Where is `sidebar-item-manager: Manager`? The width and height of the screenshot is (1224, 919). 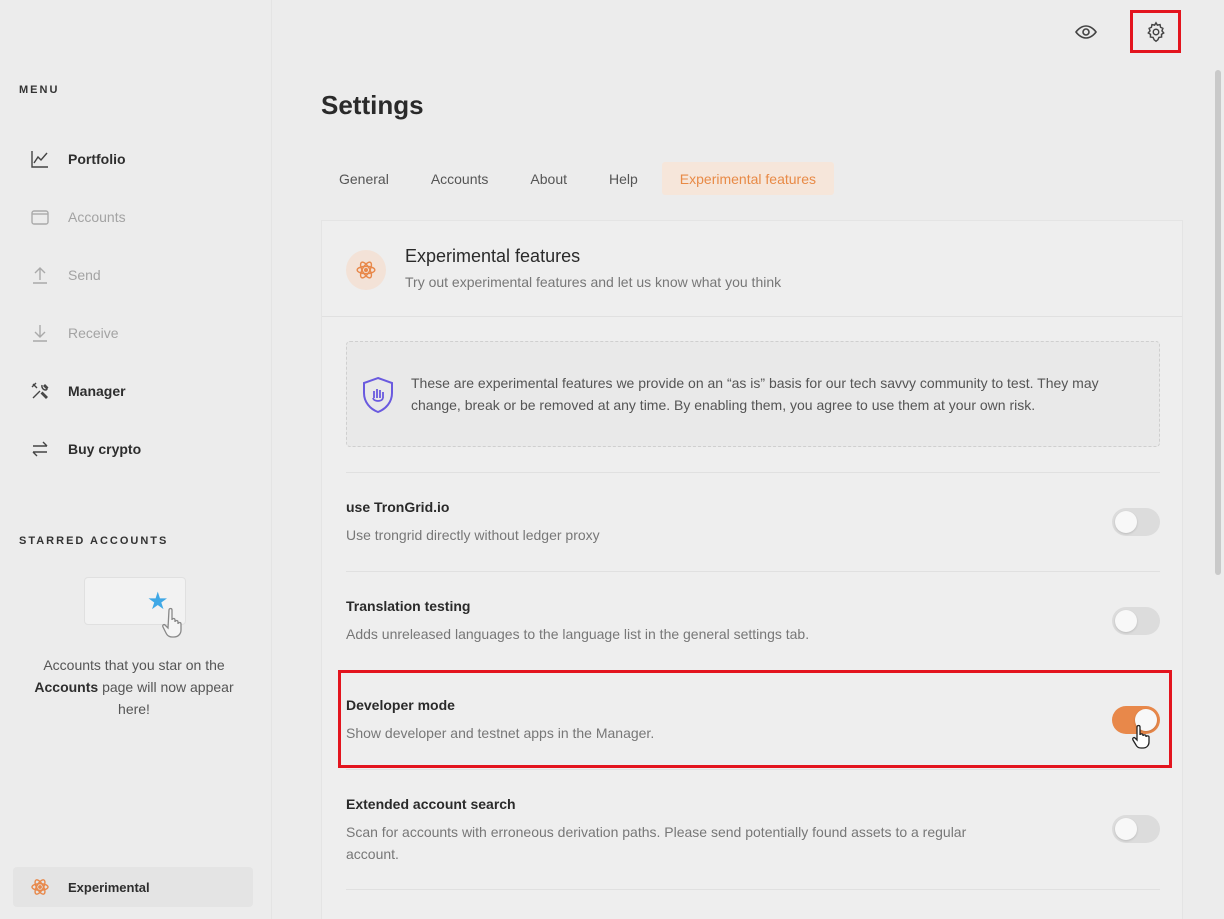 sidebar-item-manager: Manager is located at coordinates (84, 391).